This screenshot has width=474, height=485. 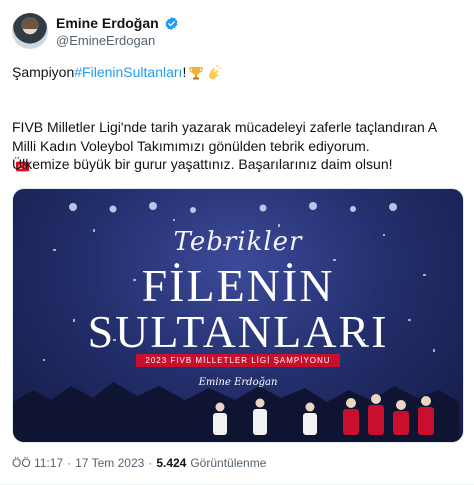 What do you see at coordinates (228, 463) in the screenshot?
I see `views-label: Görüntülenme` at bounding box center [228, 463].